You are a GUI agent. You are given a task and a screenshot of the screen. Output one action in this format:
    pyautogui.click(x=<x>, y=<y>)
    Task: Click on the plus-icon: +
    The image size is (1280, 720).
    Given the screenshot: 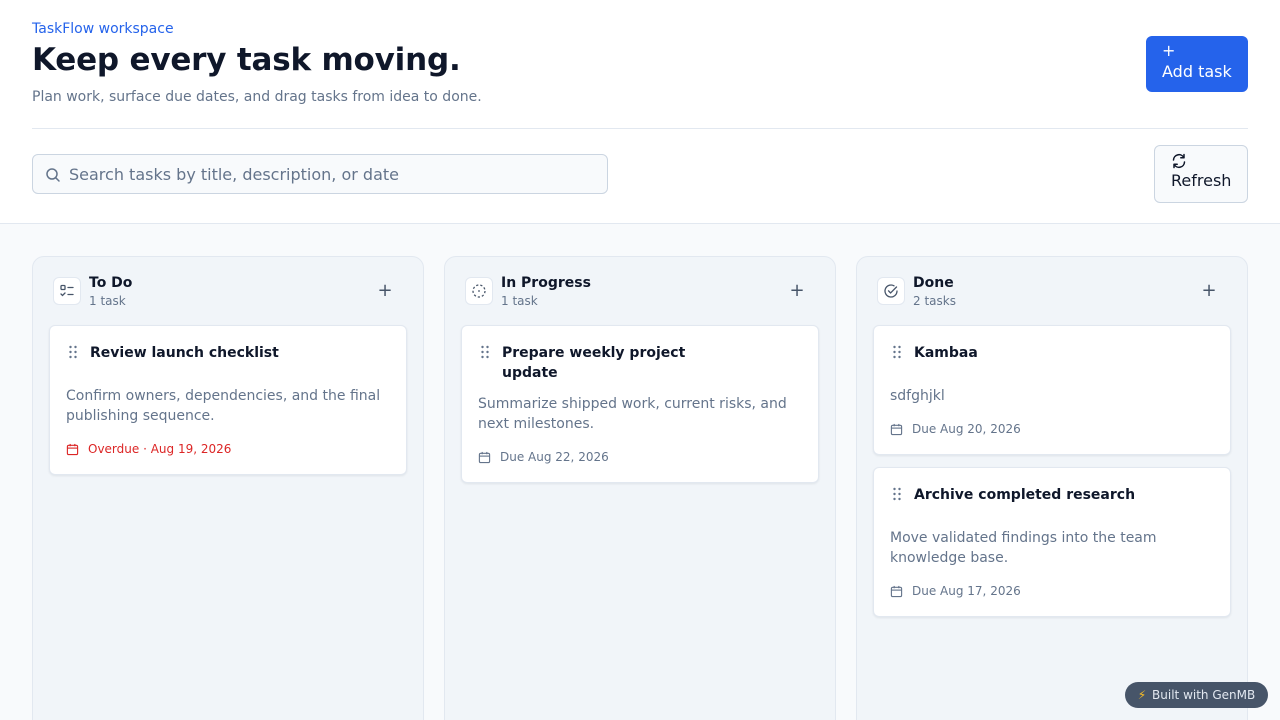 What is the action you would take?
    pyautogui.click(x=1169, y=50)
    